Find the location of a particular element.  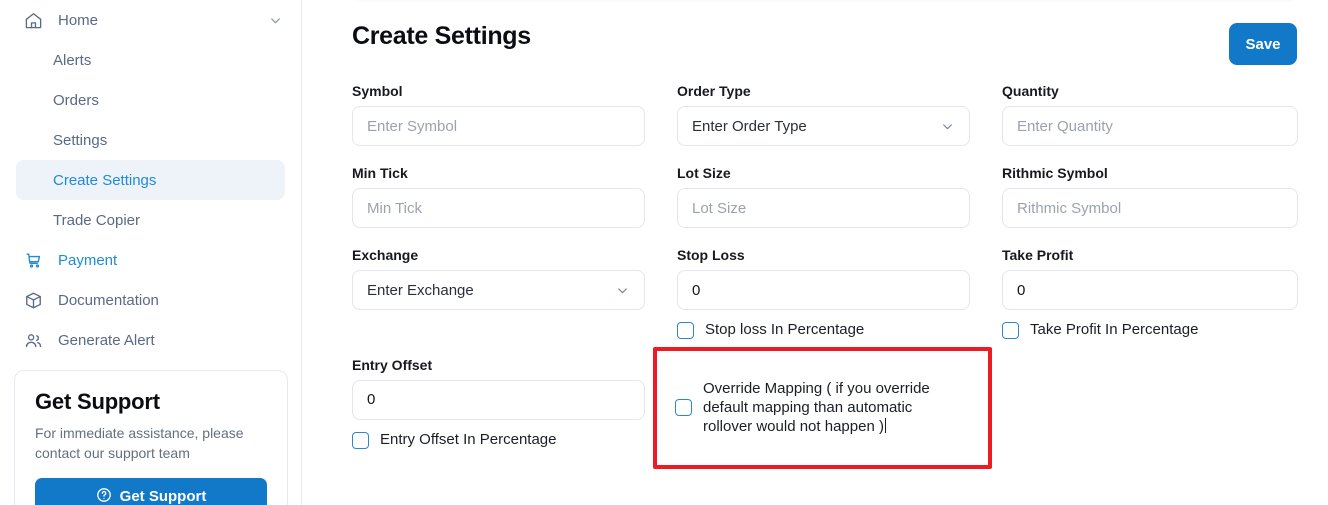

package-box-icon is located at coordinates (33, 300).